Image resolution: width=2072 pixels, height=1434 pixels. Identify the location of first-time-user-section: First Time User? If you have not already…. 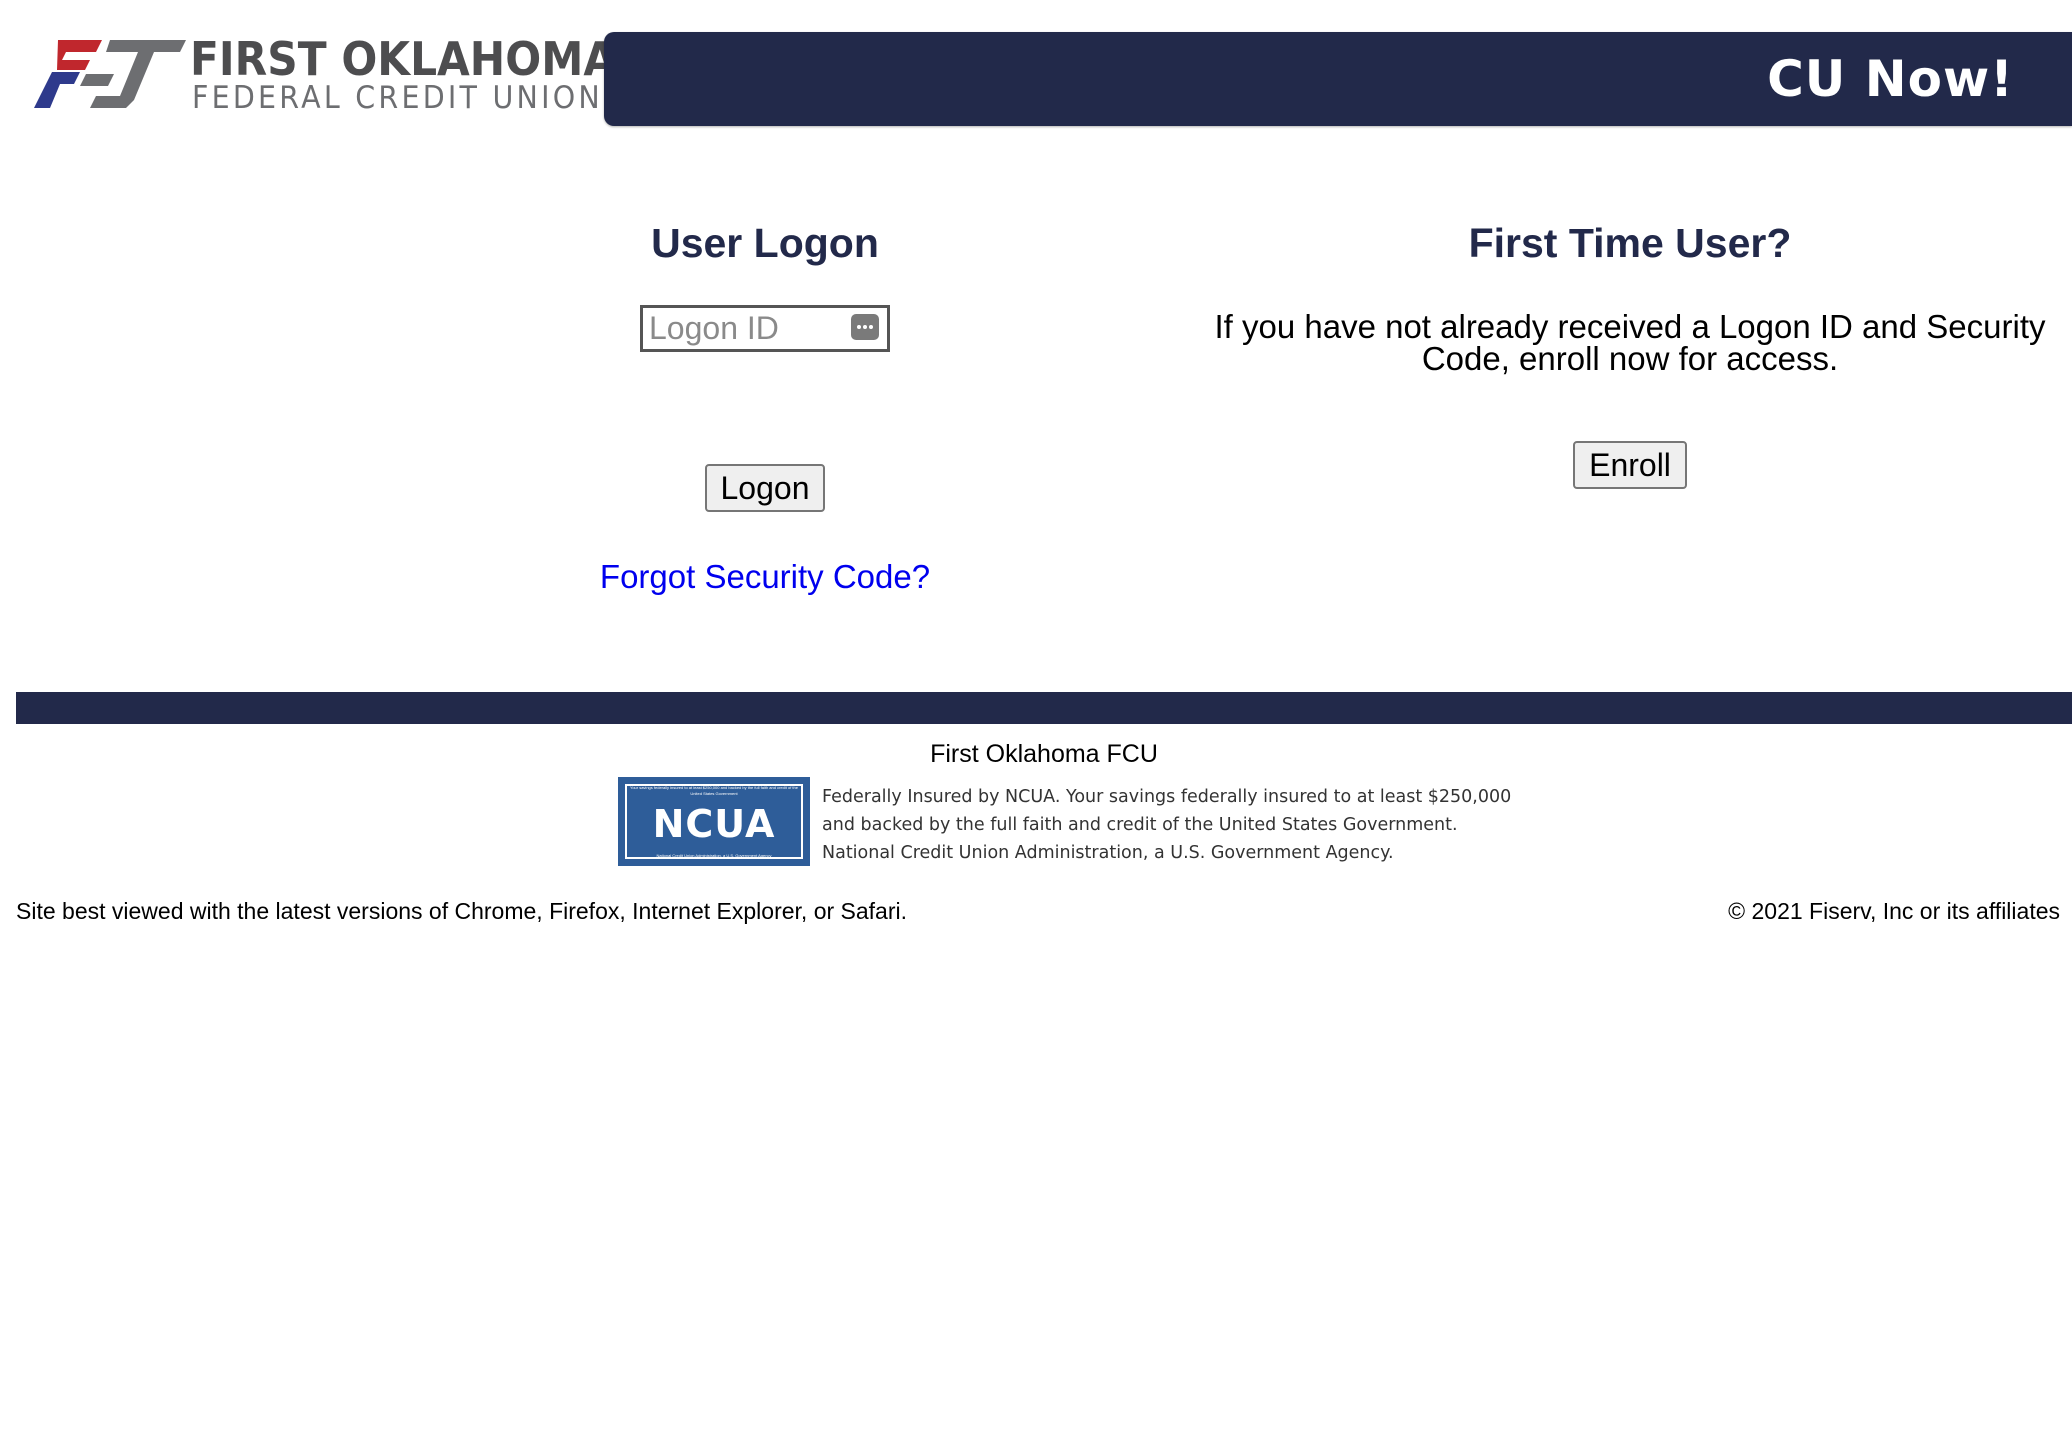
(1630, 352).